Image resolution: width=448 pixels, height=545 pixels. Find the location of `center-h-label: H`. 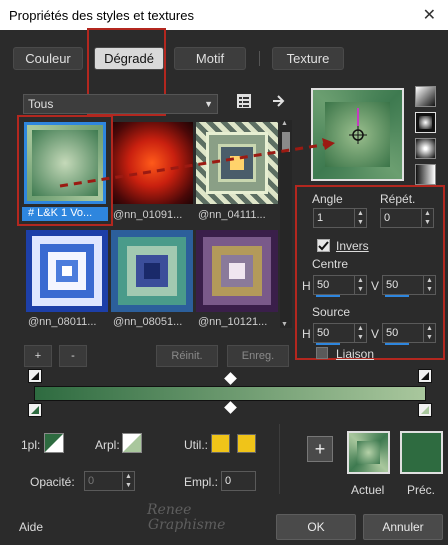

center-h-label: H is located at coordinates (306, 286).